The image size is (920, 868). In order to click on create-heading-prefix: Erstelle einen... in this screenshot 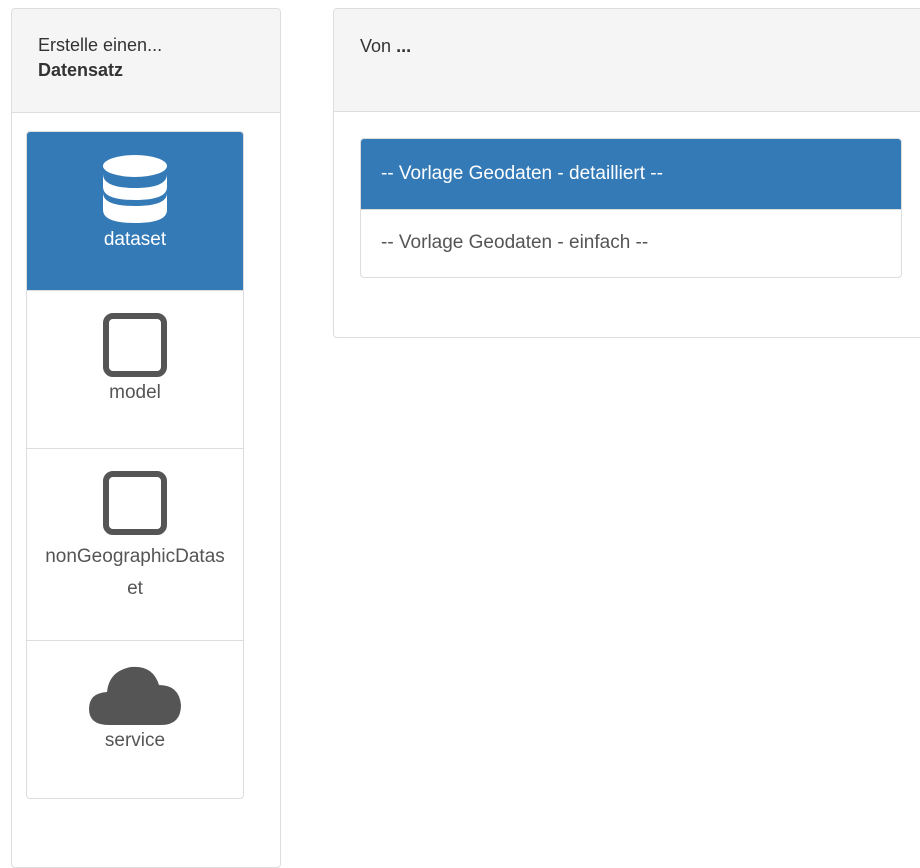, I will do `click(100, 45)`.